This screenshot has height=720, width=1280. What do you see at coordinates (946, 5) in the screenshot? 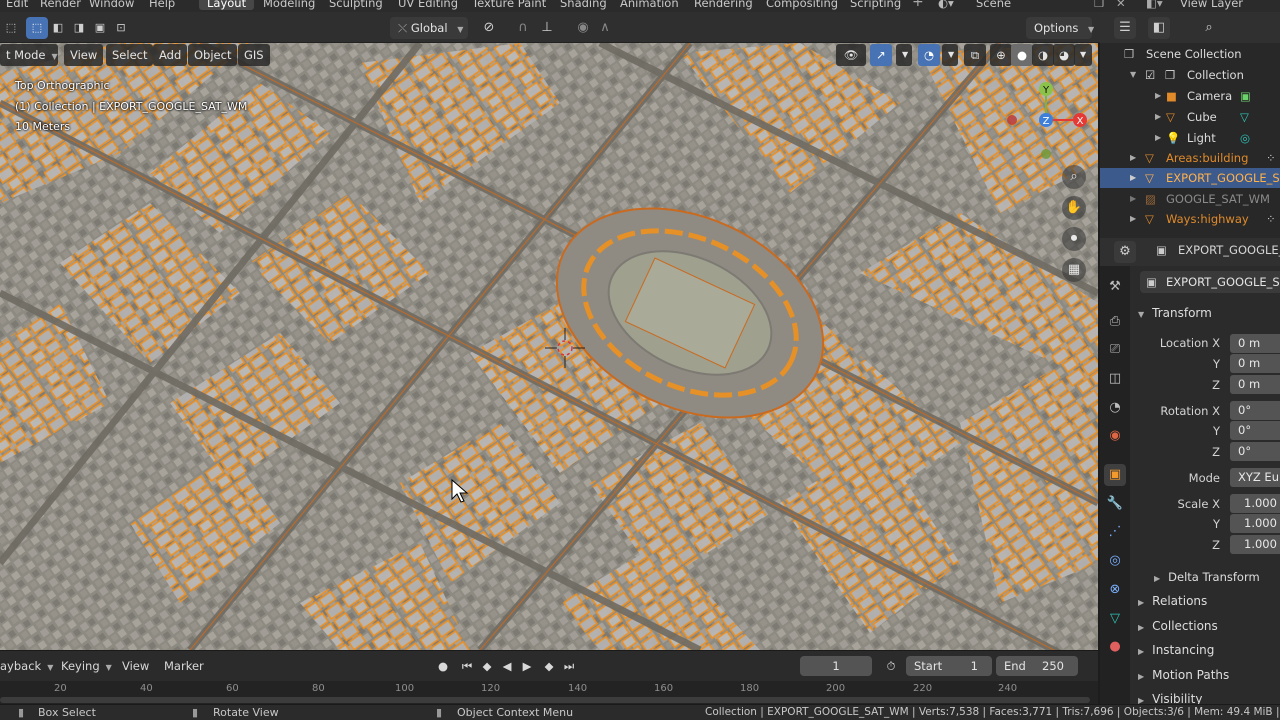
I see `scene-icon: ◐▾` at bounding box center [946, 5].